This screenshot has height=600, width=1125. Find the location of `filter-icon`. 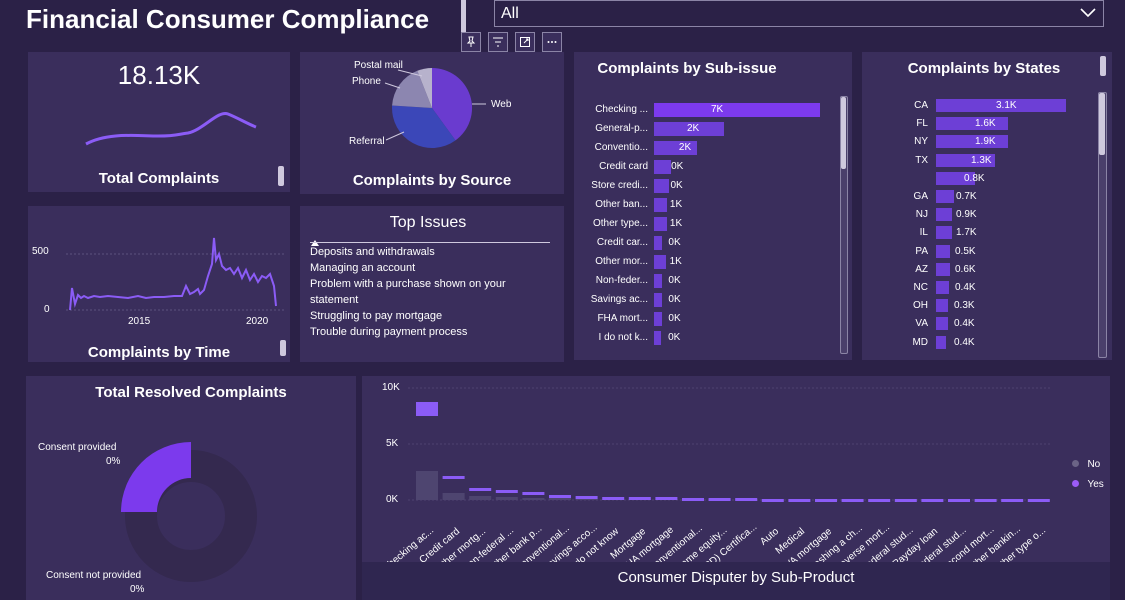

filter-icon is located at coordinates (498, 42).